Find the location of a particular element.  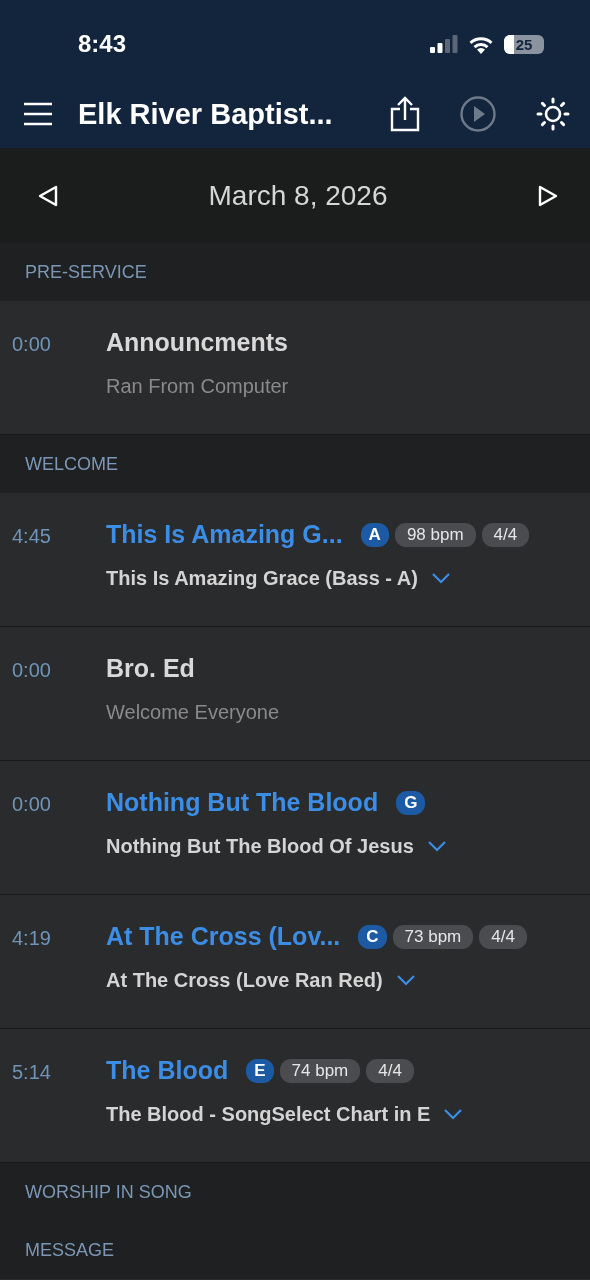

item-duration: 4:45 is located at coordinates (31, 536).